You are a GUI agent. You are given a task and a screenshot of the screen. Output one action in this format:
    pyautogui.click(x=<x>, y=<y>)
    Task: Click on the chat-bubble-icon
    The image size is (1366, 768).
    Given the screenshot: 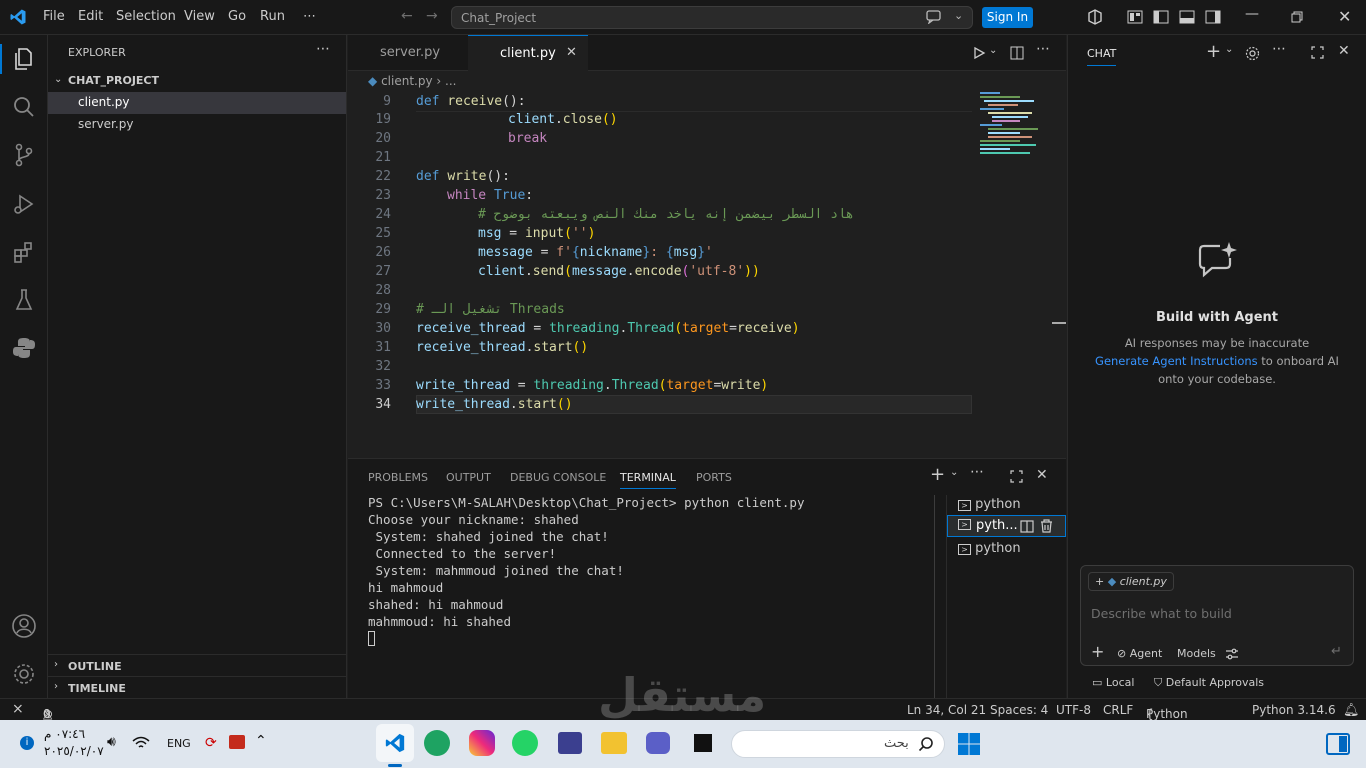 What is the action you would take?
    pyautogui.click(x=934, y=17)
    